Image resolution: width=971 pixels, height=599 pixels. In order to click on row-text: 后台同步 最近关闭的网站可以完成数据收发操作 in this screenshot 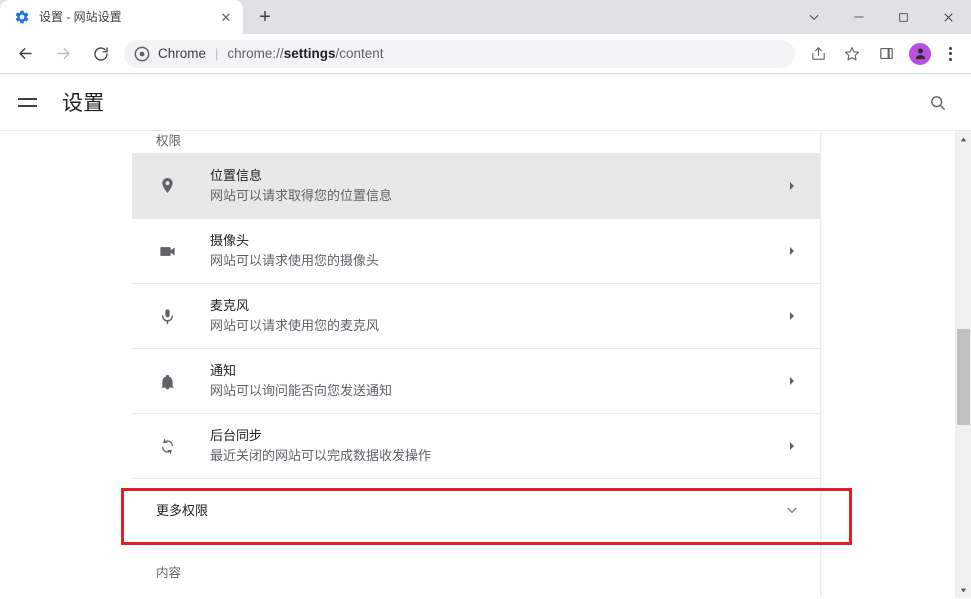, I will do `click(497, 446)`.